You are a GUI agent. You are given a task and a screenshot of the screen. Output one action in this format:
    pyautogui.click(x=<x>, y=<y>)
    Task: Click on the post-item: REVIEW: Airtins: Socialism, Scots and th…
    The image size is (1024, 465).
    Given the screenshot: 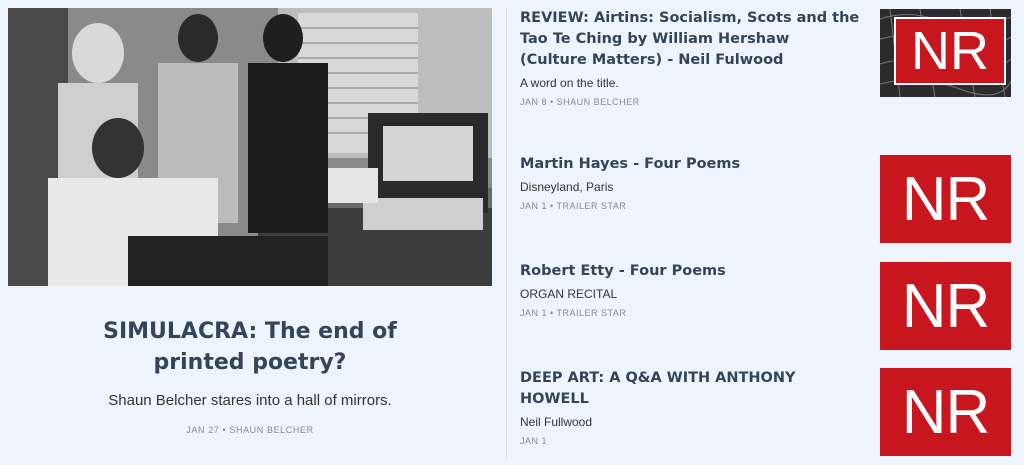 What is the action you would take?
    pyautogui.click(x=770, y=57)
    